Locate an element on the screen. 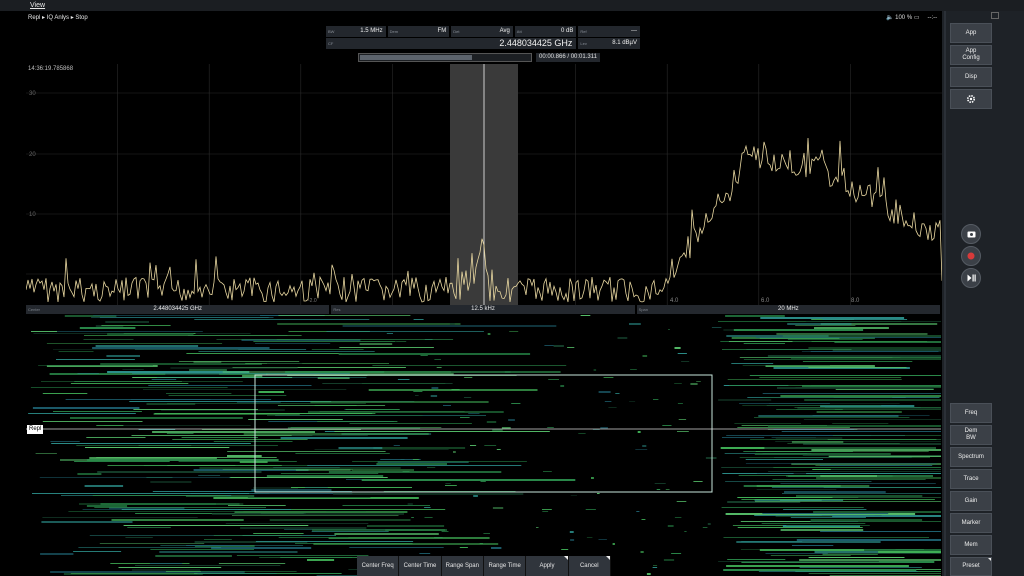 Image resolution: width=1024 pixels, height=576 pixels. app-button: App is located at coordinates (971, 33).